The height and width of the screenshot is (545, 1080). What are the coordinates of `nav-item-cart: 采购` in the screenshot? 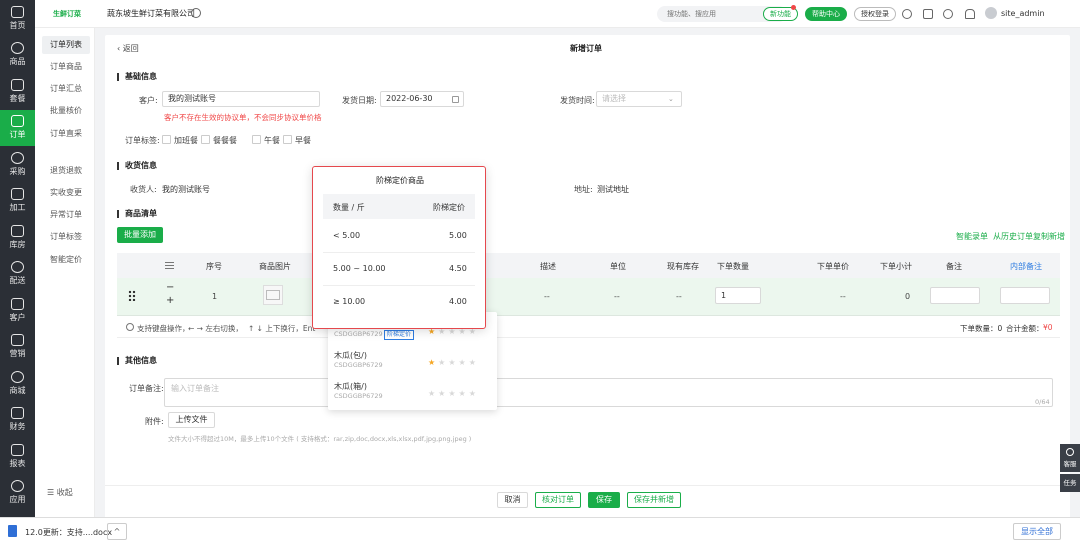 It's located at (17, 164).